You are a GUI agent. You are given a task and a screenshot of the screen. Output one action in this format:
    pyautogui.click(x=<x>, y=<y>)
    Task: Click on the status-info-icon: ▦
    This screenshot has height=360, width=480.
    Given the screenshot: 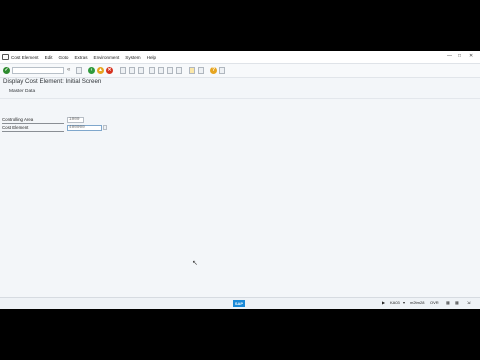 What is the action you would take?
    pyautogui.click(x=457, y=302)
    